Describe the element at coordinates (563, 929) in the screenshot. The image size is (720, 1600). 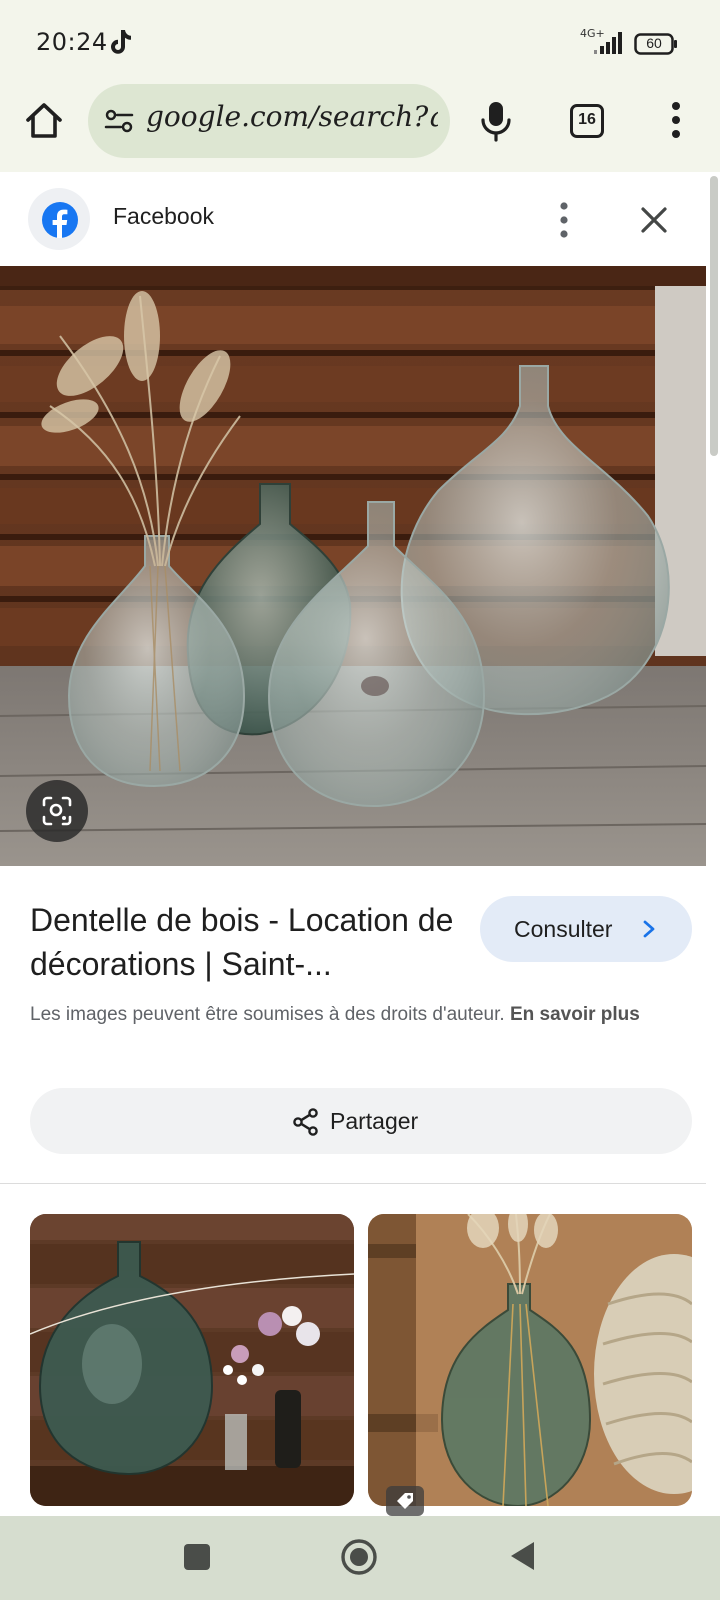
I see `visit-button-label: Consulter` at that location.